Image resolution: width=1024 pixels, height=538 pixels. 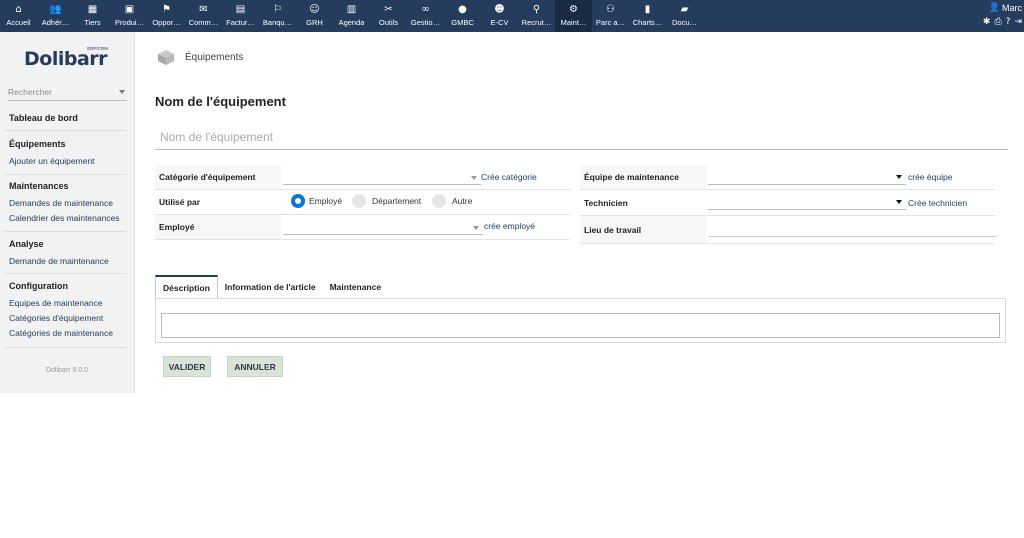 I want to click on top-menu-item: ▥ Agenda, so click(x=351, y=16).